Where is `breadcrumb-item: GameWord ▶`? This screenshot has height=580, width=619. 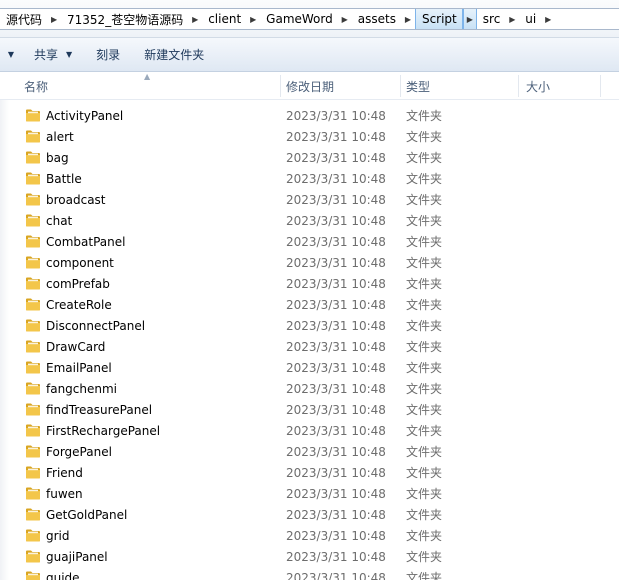 breadcrumb-item: GameWord ▶ is located at coordinates (306, 19).